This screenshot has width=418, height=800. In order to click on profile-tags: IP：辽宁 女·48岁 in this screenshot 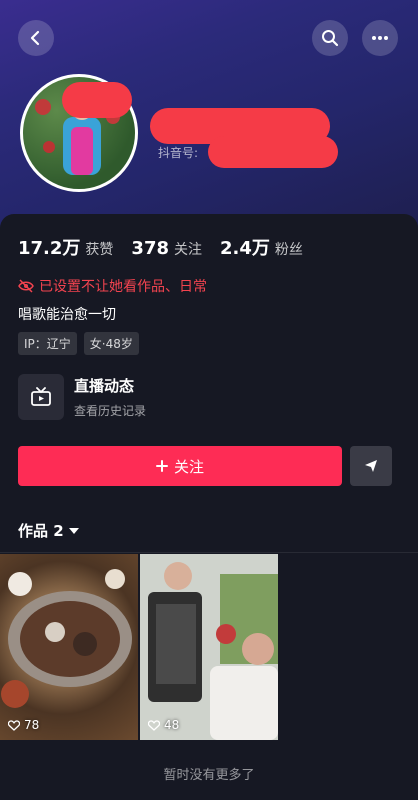, I will do `click(78, 343)`.